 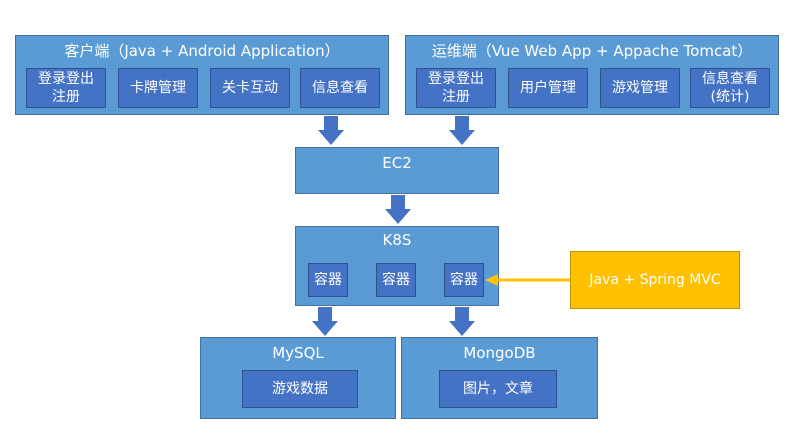 What do you see at coordinates (462, 130) in the screenshot?
I see `arrow-ops-to-ec2` at bounding box center [462, 130].